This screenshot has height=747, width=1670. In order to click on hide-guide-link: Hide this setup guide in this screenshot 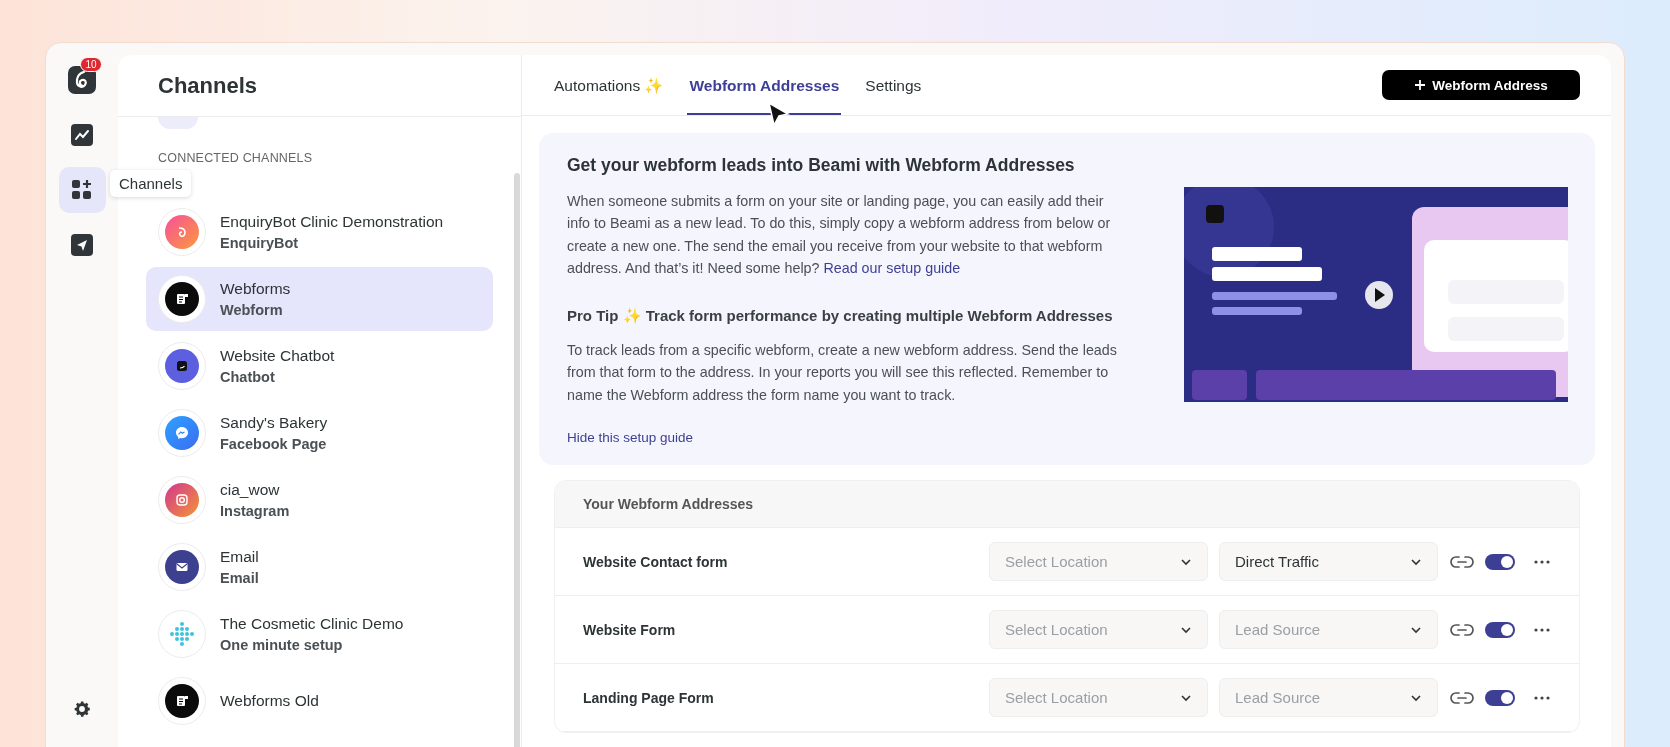, I will do `click(630, 438)`.